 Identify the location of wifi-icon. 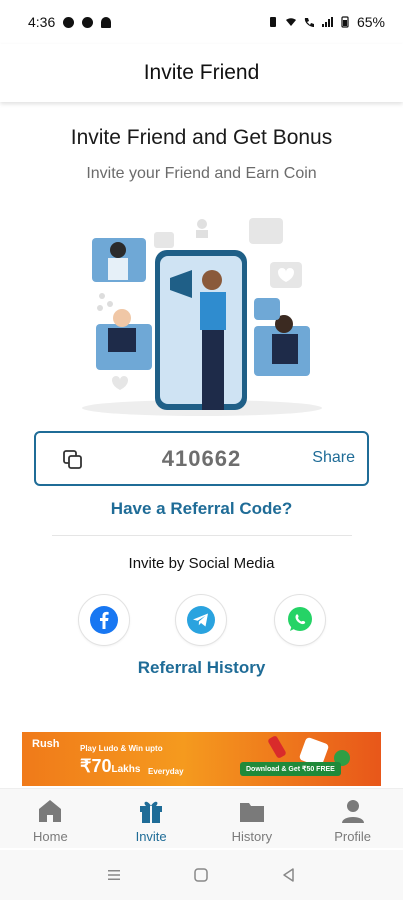
(290, 22).